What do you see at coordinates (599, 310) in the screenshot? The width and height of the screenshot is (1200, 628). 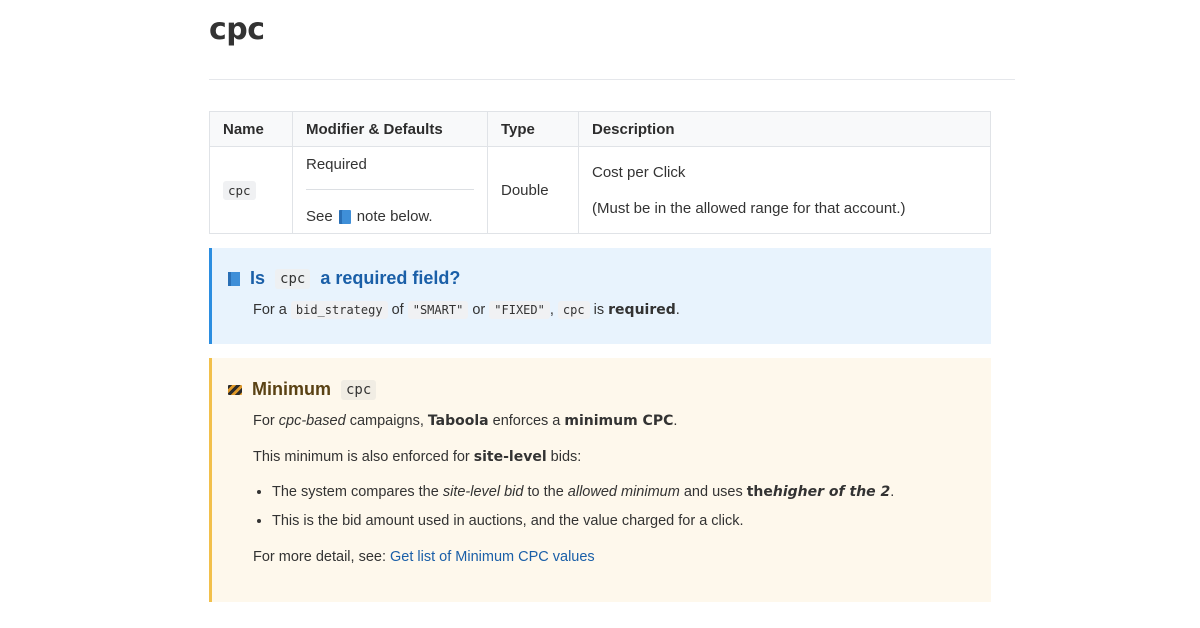 I see `info-text-is: is` at bounding box center [599, 310].